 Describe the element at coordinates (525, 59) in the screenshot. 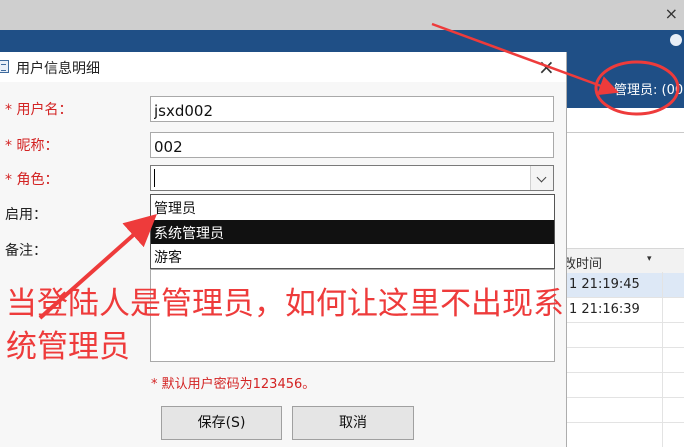

I see `annotation-arrow-to-user` at that location.